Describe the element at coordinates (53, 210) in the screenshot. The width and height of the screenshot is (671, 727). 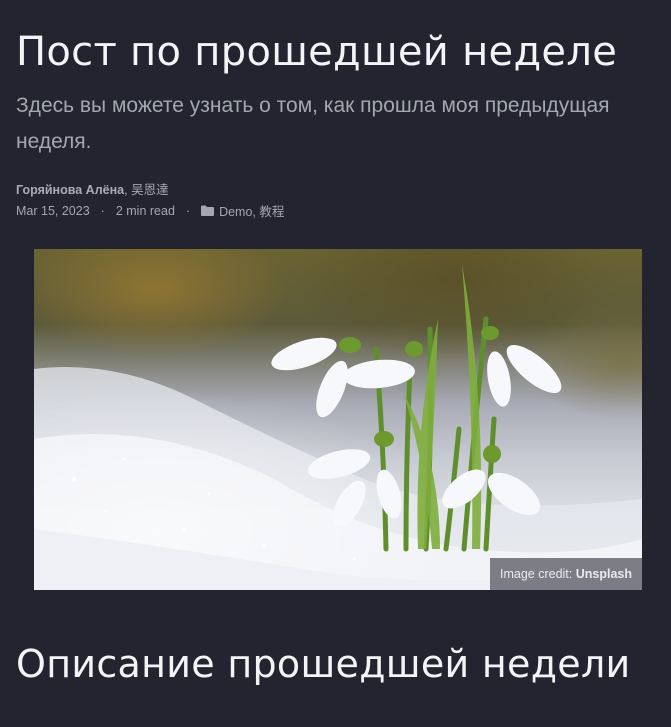
I see `post-date: Mar 15, 2023` at that location.